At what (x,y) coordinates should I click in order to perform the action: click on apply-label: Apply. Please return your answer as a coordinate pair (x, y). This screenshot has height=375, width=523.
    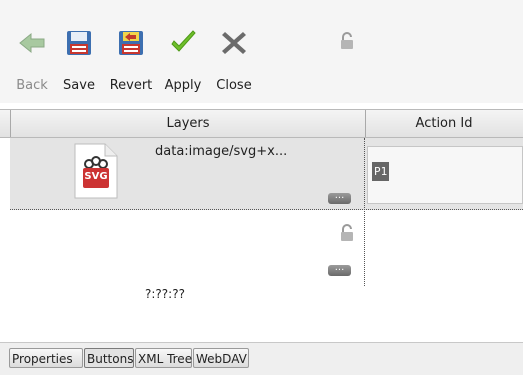
    Looking at the image, I should click on (183, 85).